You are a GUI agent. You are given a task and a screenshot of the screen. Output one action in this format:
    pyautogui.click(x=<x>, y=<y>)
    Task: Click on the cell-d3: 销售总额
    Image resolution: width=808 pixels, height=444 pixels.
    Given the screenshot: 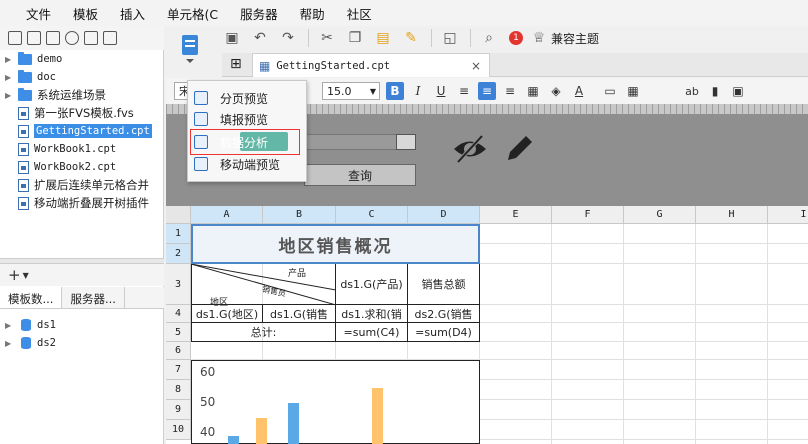 What is the action you would take?
    pyautogui.click(x=444, y=284)
    